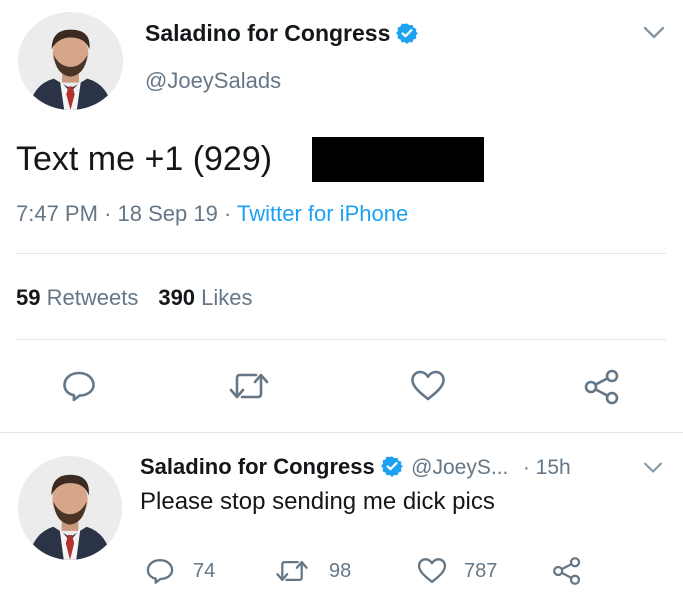 The image size is (683, 605). Describe the element at coordinates (267, 33) in the screenshot. I see `author-name: Saladino for Congress` at that location.